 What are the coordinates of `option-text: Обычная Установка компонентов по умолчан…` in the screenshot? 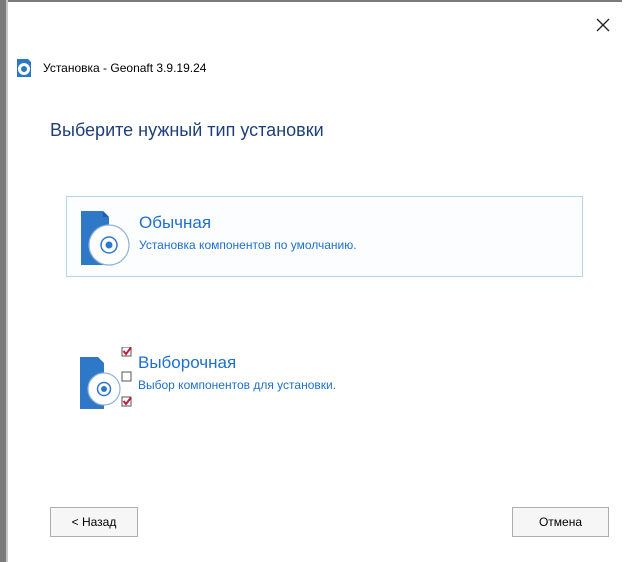 It's located at (248, 233).